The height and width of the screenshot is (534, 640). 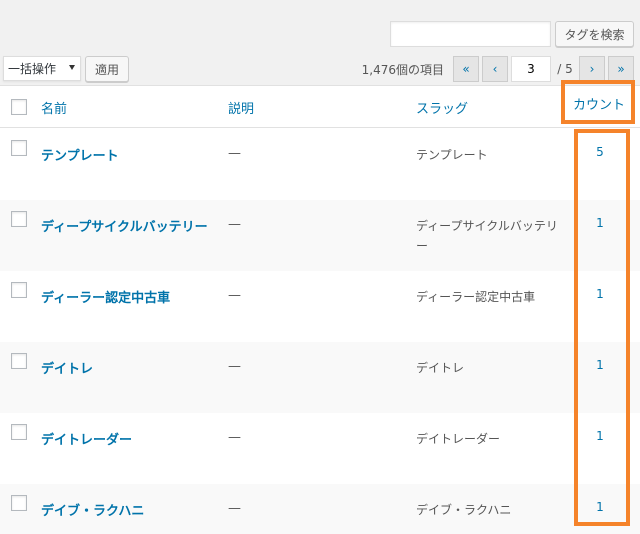 I want to click on tag-name-link: デイトレーダー, so click(x=86, y=438).